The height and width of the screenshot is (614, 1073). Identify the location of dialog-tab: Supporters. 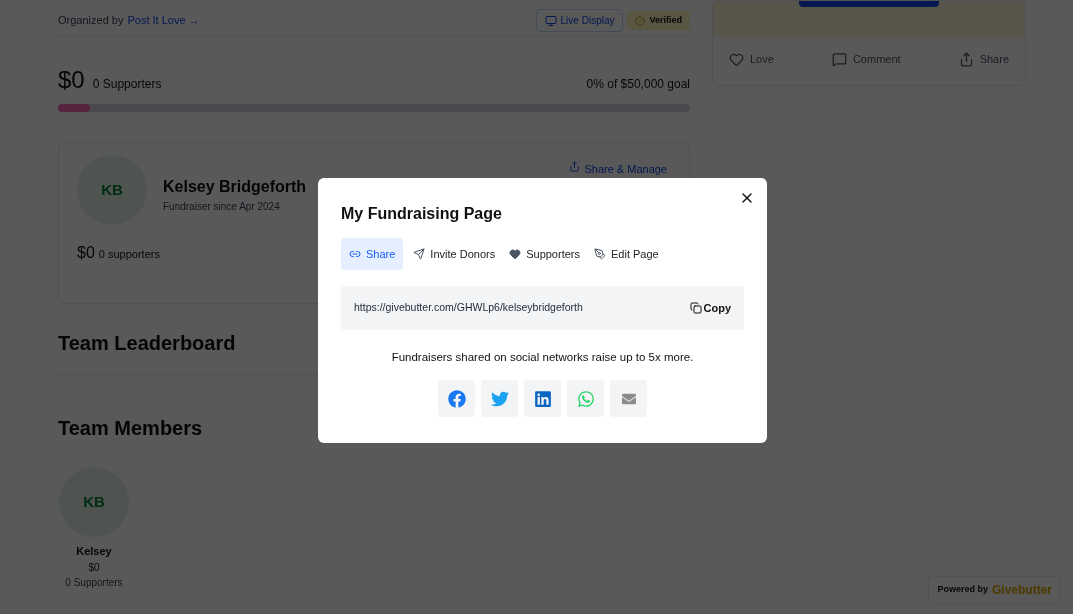
(544, 254).